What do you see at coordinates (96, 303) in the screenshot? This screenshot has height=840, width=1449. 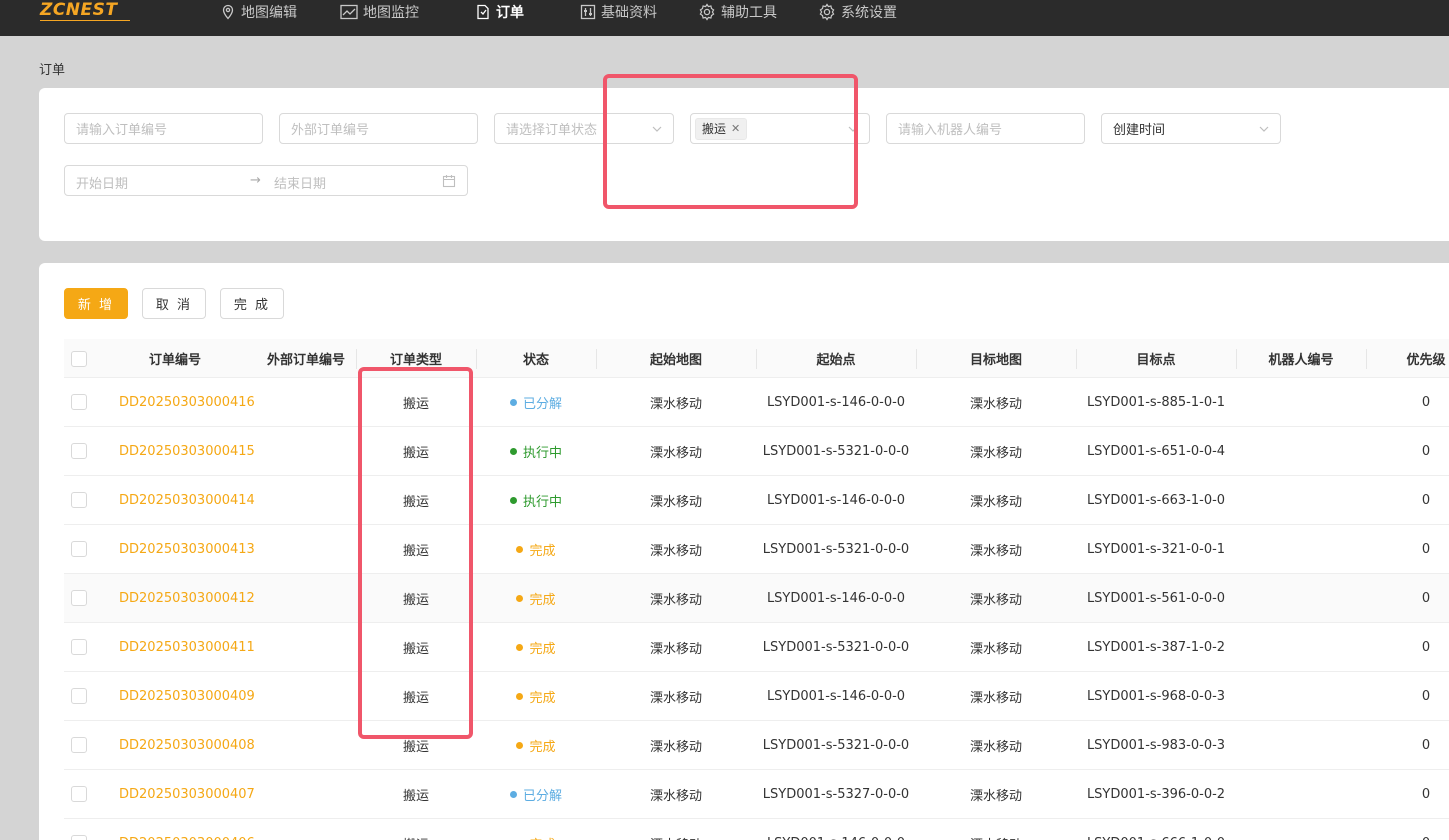 I see `add-button: 新 增` at bounding box center [96, 303].